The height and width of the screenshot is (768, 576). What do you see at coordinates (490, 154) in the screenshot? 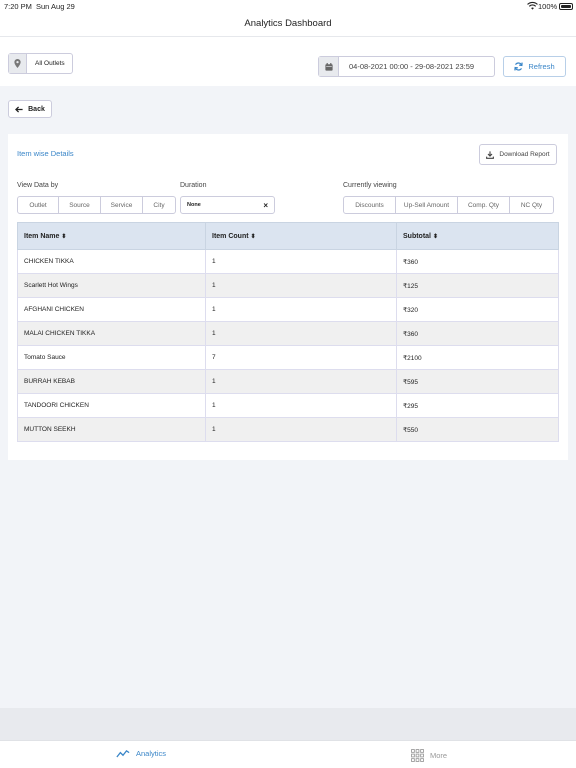
I see `download-icon` at bounding box center [490, 154].